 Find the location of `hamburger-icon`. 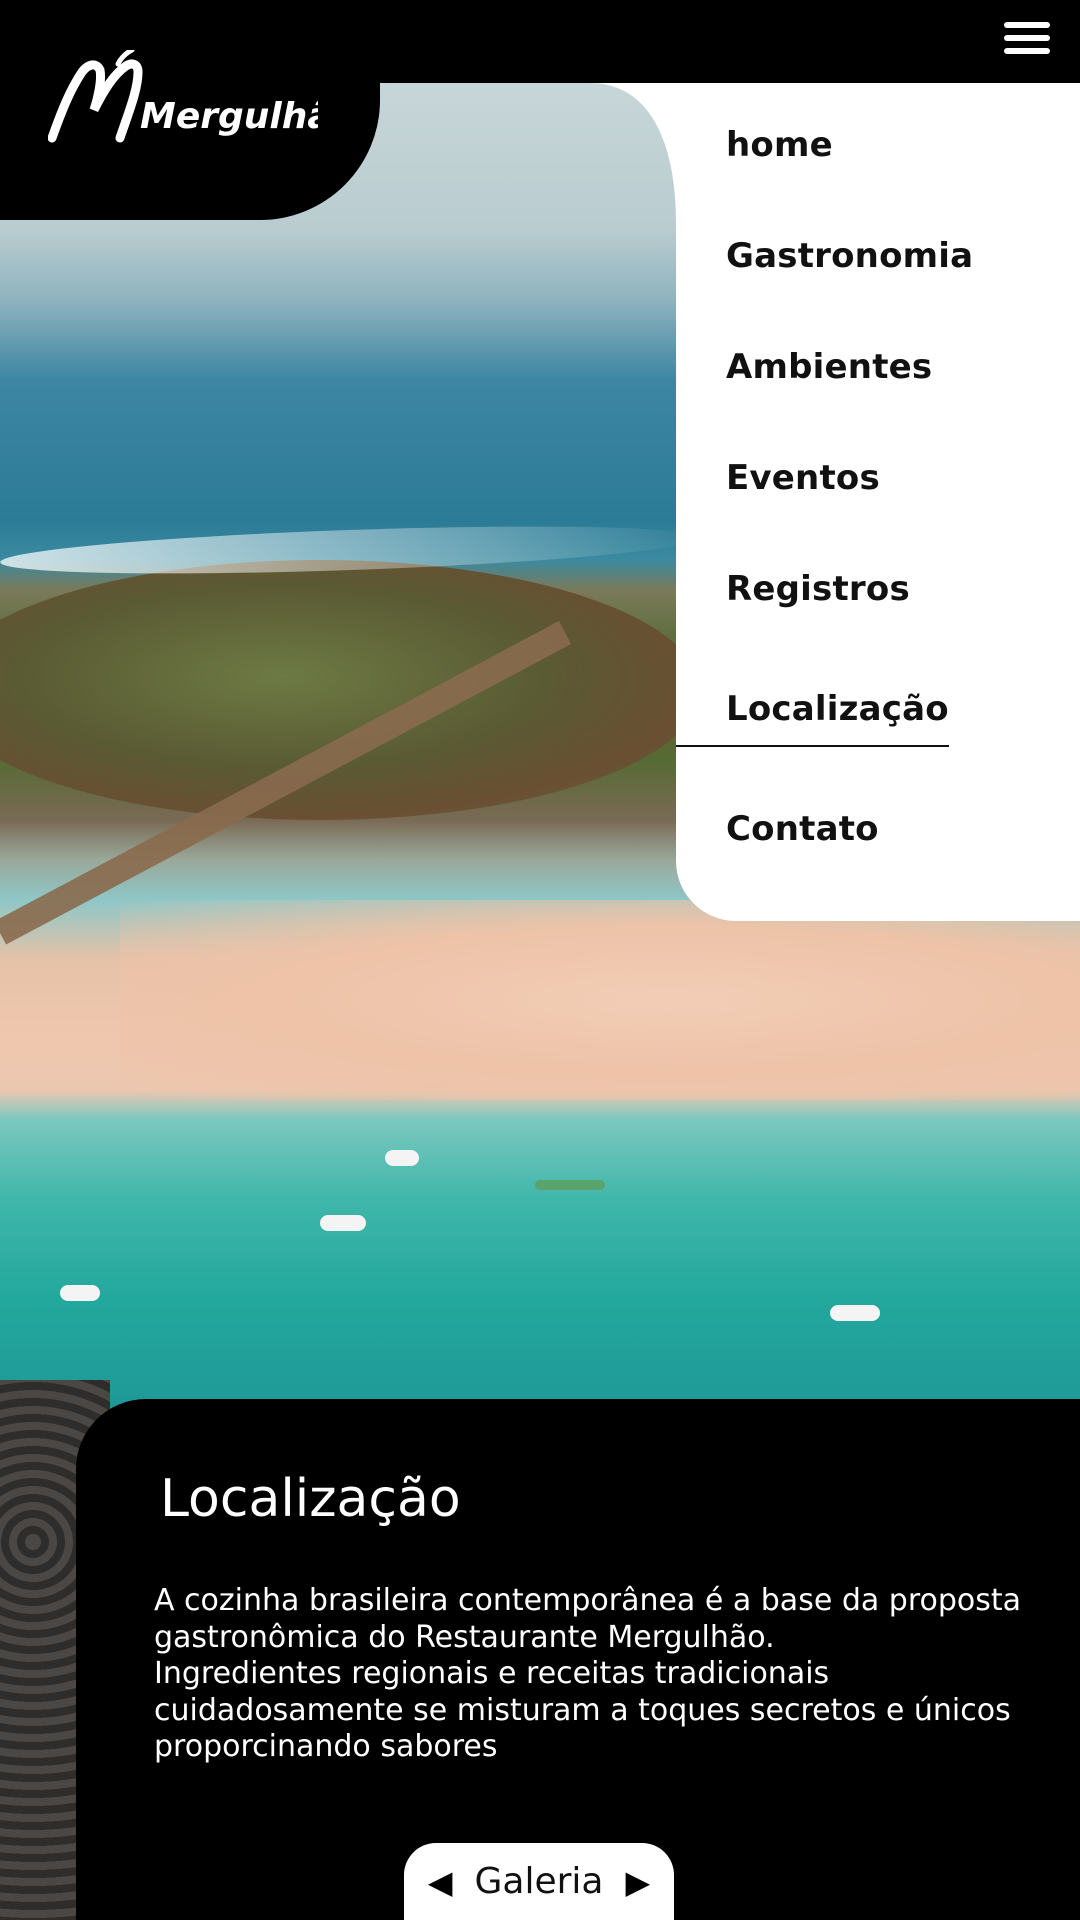

hamburger-icon is located at coordinates (1027, 40).